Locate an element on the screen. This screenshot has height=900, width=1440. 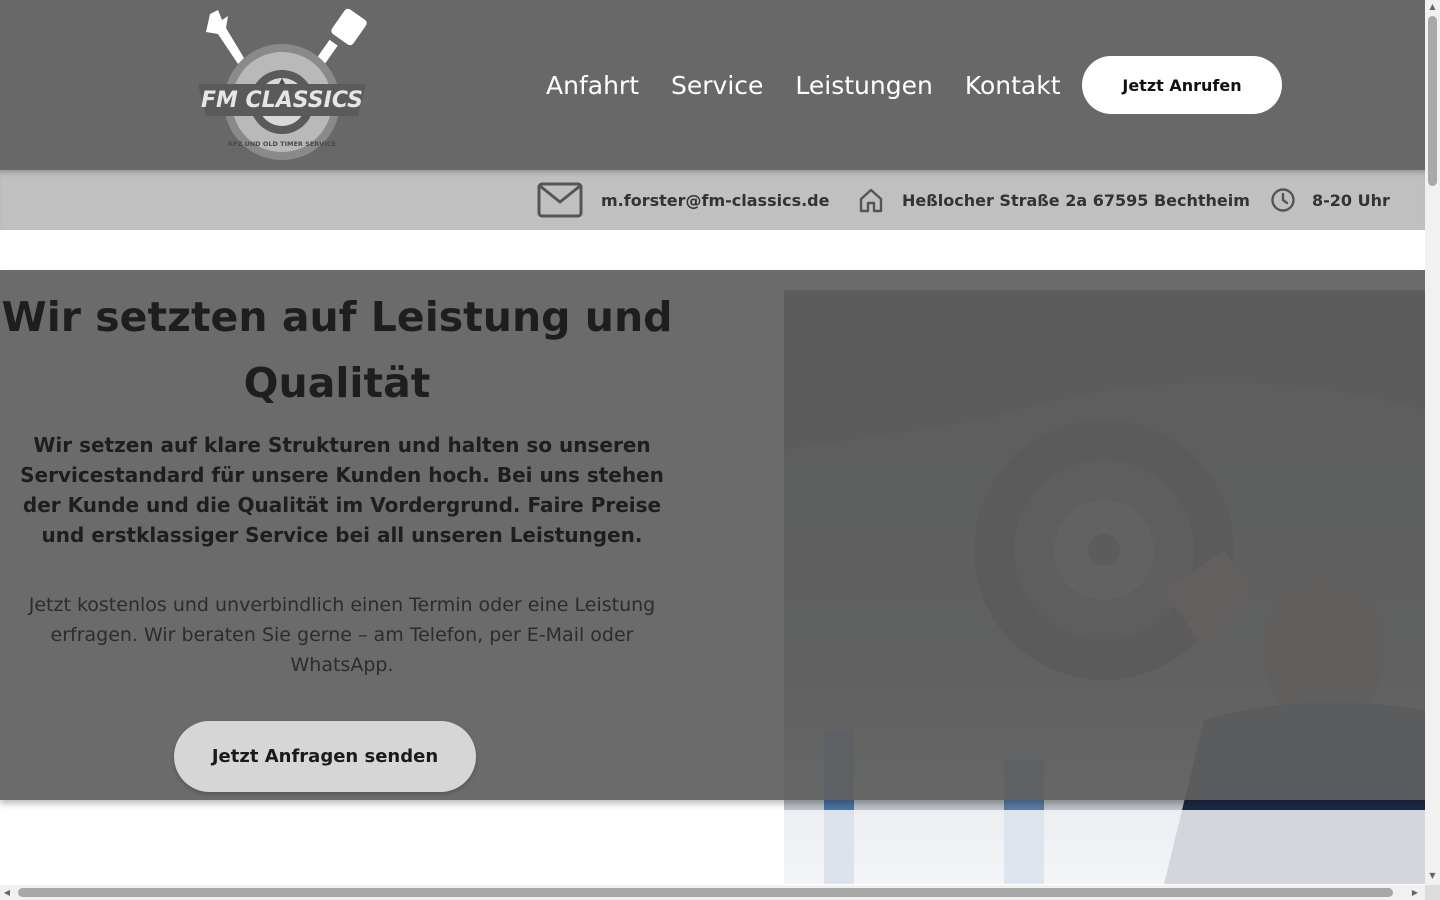
scroll-down-arrow-icon: ▼ is located at coordinates (1432, 876).